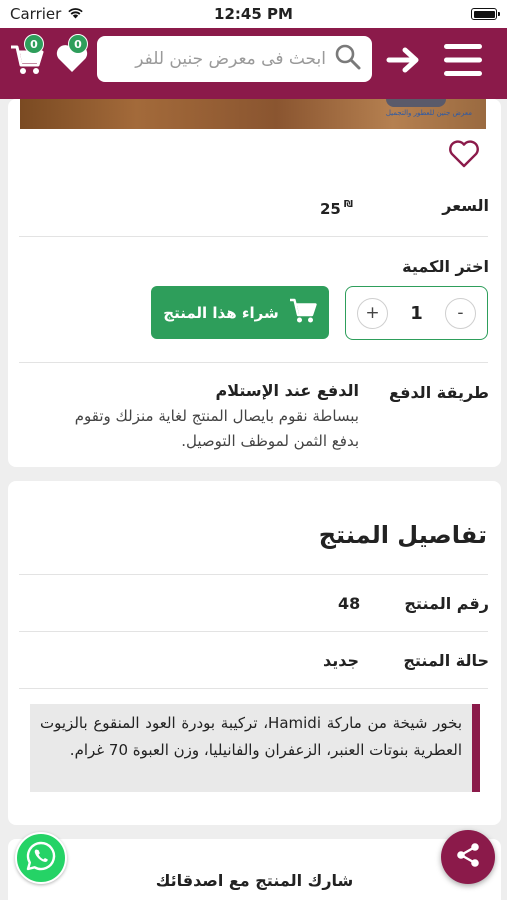 This screenshot has height=900, width=507. What do you see at coordinates (287, 390) in the screenshot?
I see `payment-method: الدفع عند الإستلام` at bounding box center [287, 390].